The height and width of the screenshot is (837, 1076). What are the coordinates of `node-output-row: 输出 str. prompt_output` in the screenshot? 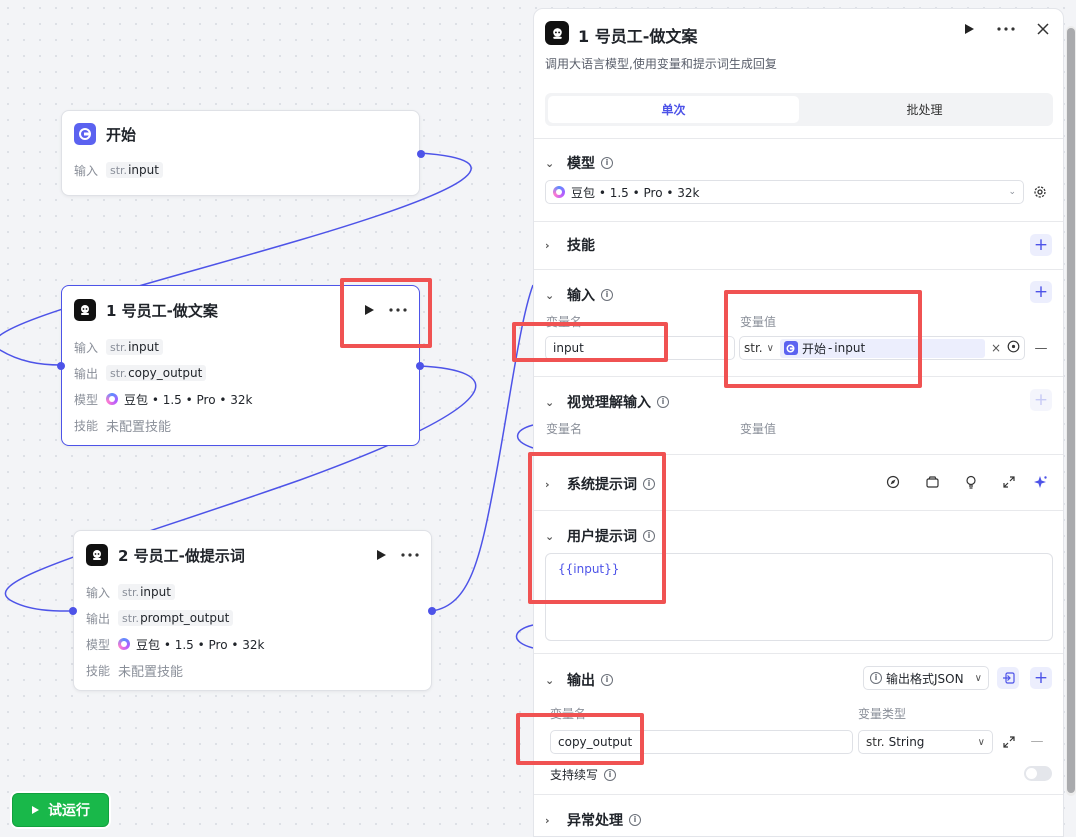 It's located at (252, 618).